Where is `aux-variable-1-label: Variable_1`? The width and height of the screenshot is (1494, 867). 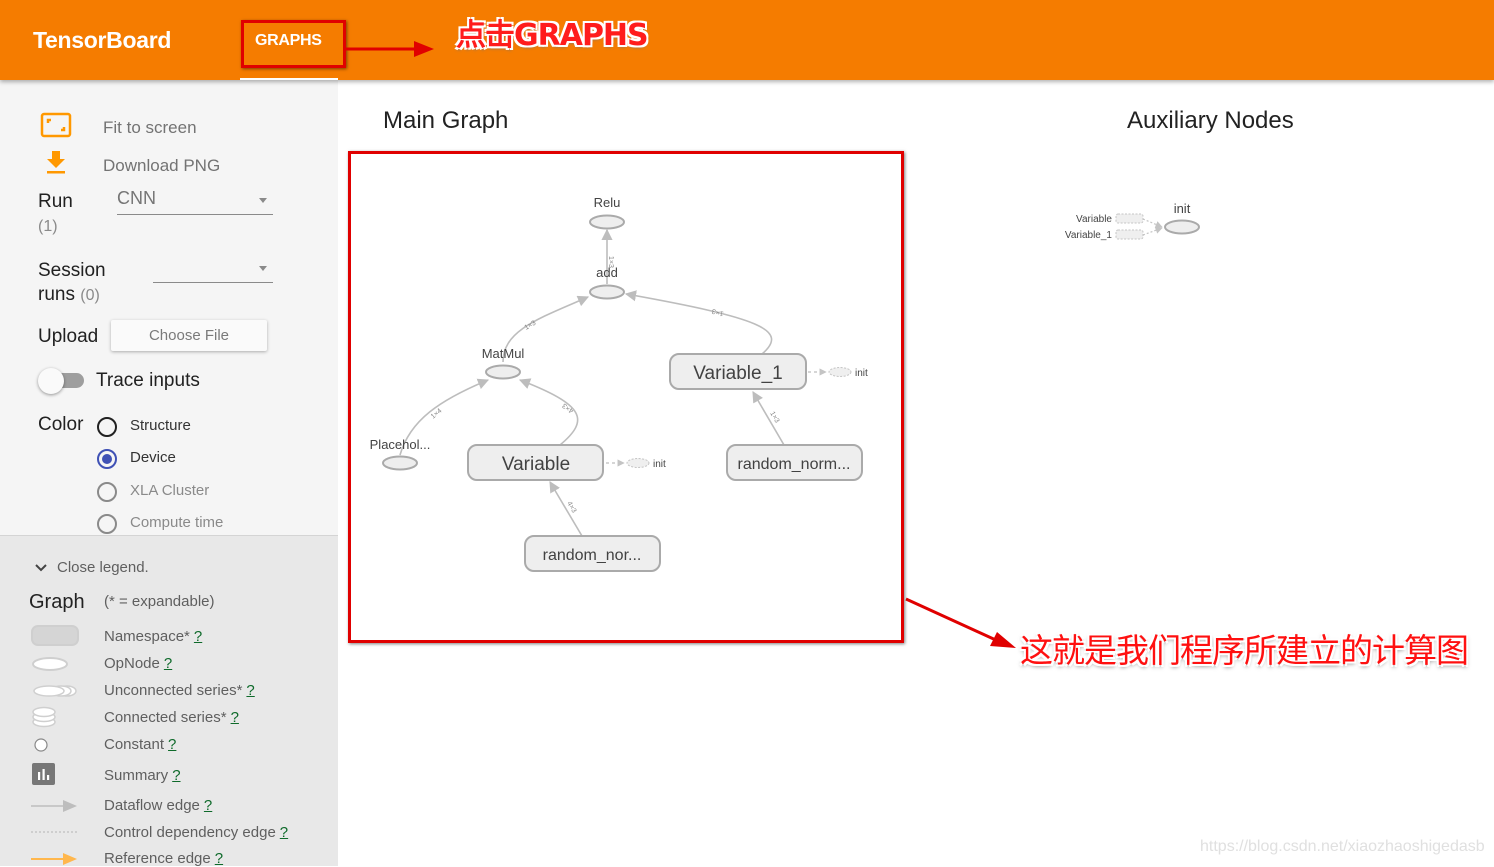
aux-variable-1-label: Variable_1 is located at coordinates (1089, 235).